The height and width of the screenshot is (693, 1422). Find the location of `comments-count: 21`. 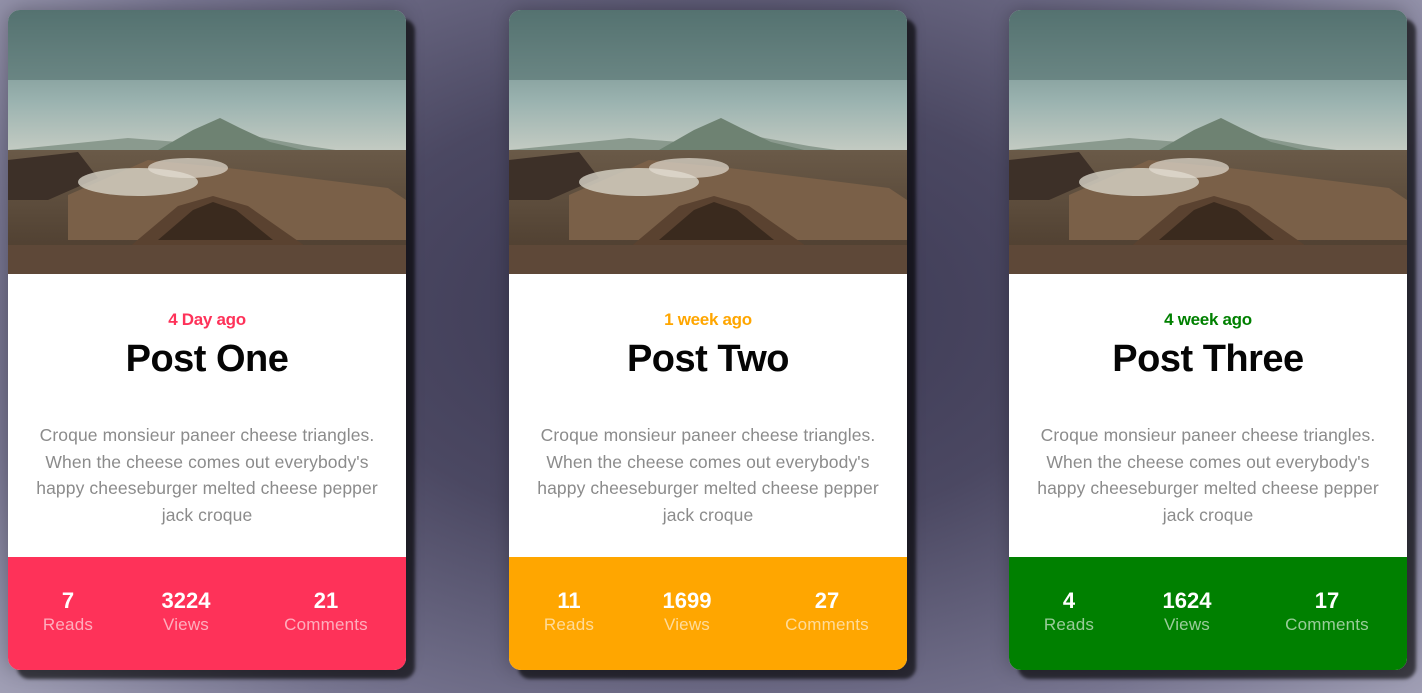

comments-count: 21 is located at coordinates (326, 600).